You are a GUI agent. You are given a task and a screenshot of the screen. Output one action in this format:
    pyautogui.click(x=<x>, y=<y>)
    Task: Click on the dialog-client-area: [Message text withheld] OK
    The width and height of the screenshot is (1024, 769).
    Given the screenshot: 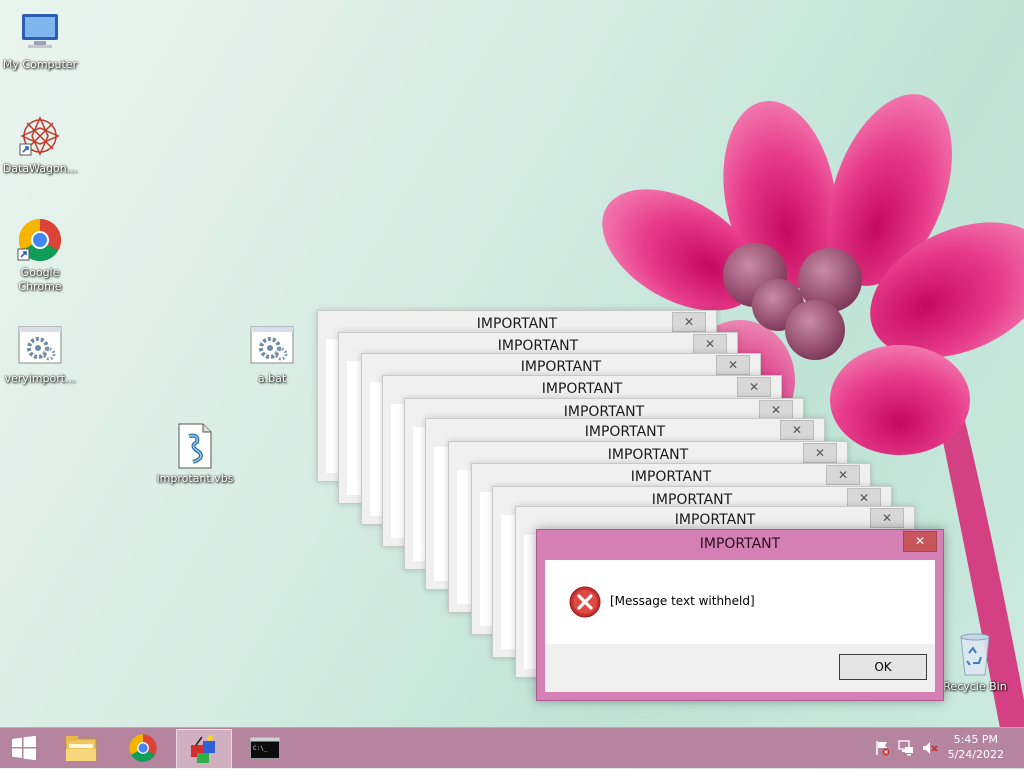 What is the action you would take?
    pyautogui.click(x=740, y=626)
    